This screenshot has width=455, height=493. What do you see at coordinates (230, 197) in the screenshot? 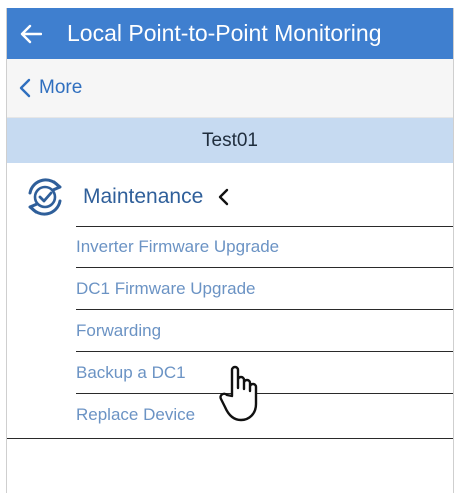
I see `maintenance-section-header: Maintenance` at bounding box center [230, 197].